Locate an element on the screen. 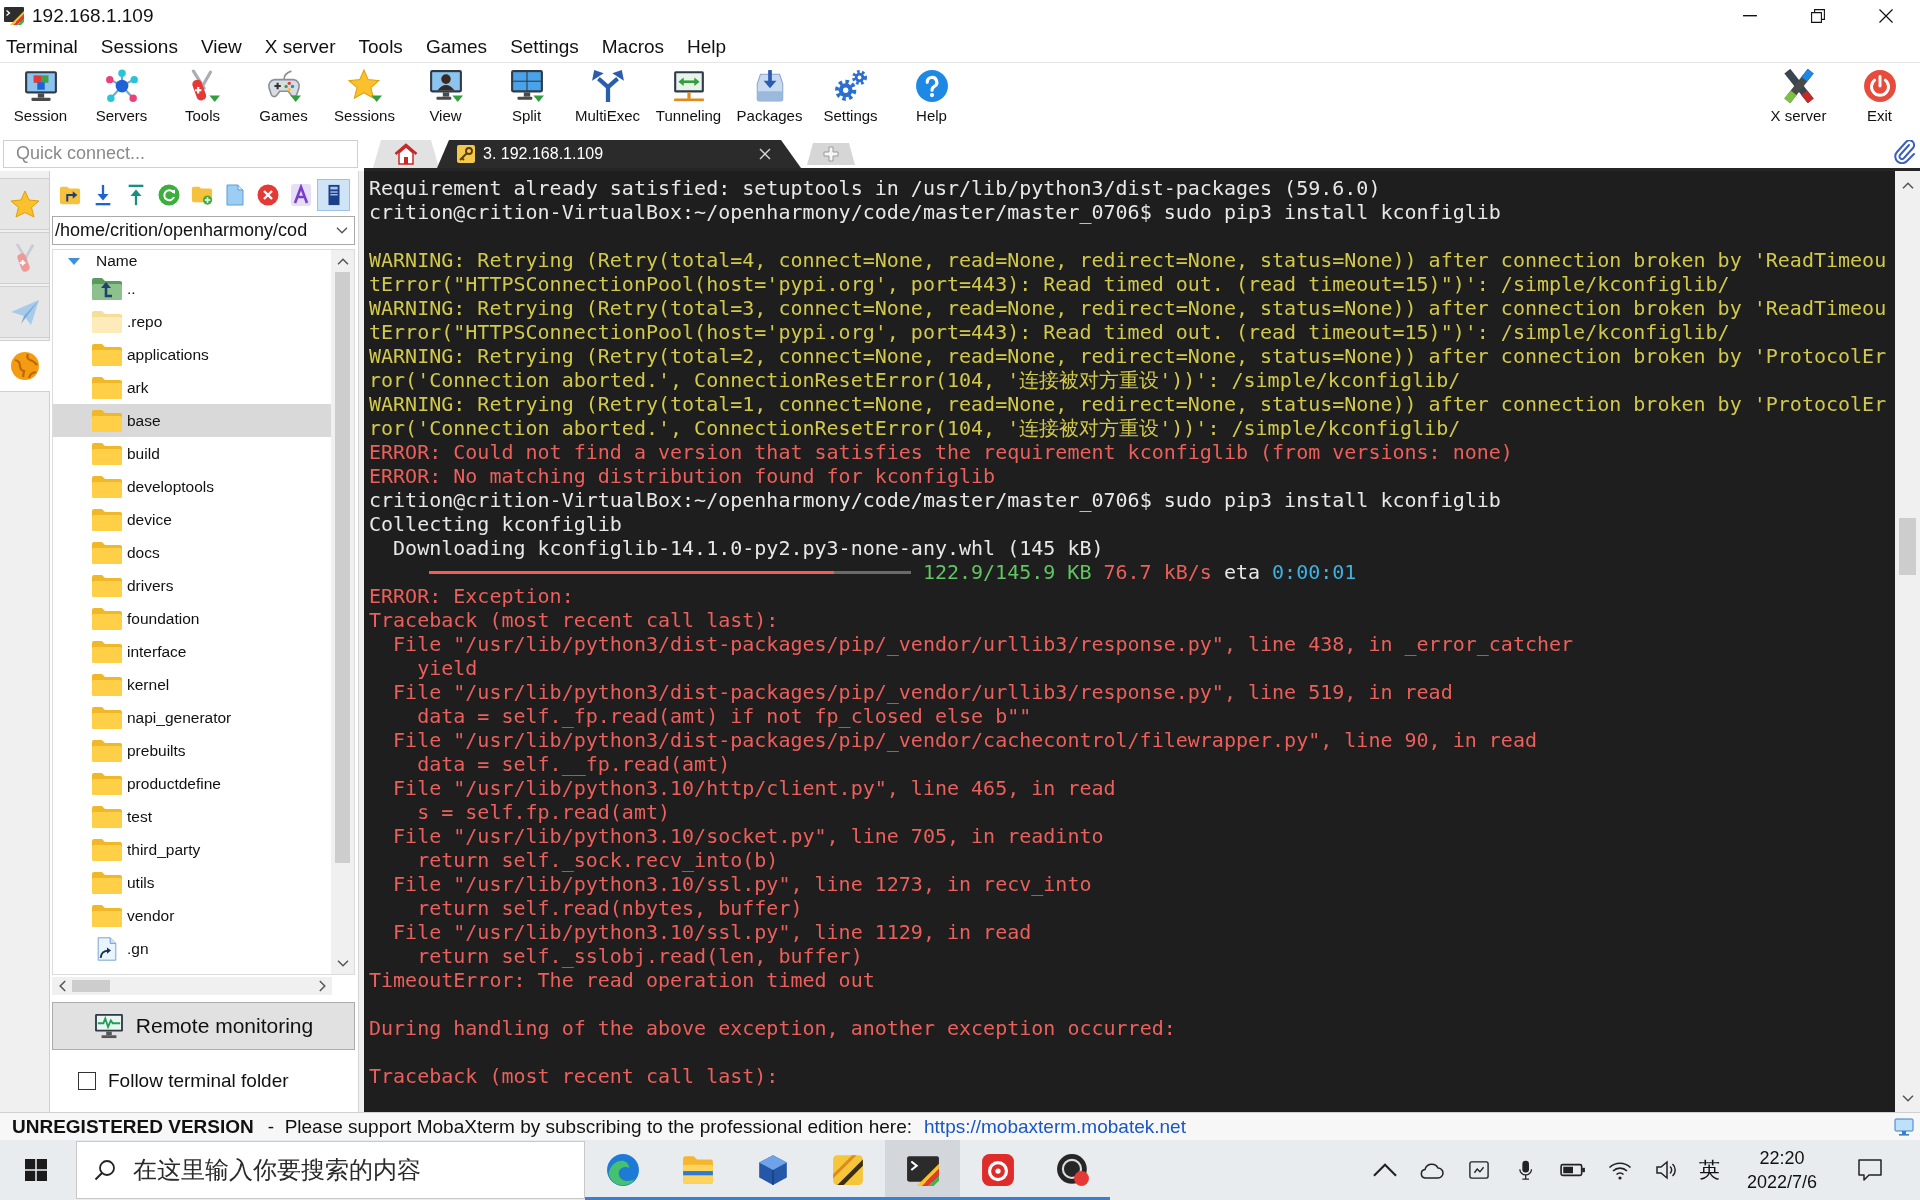  file-row: foundation is located at coordinates (192, 618).